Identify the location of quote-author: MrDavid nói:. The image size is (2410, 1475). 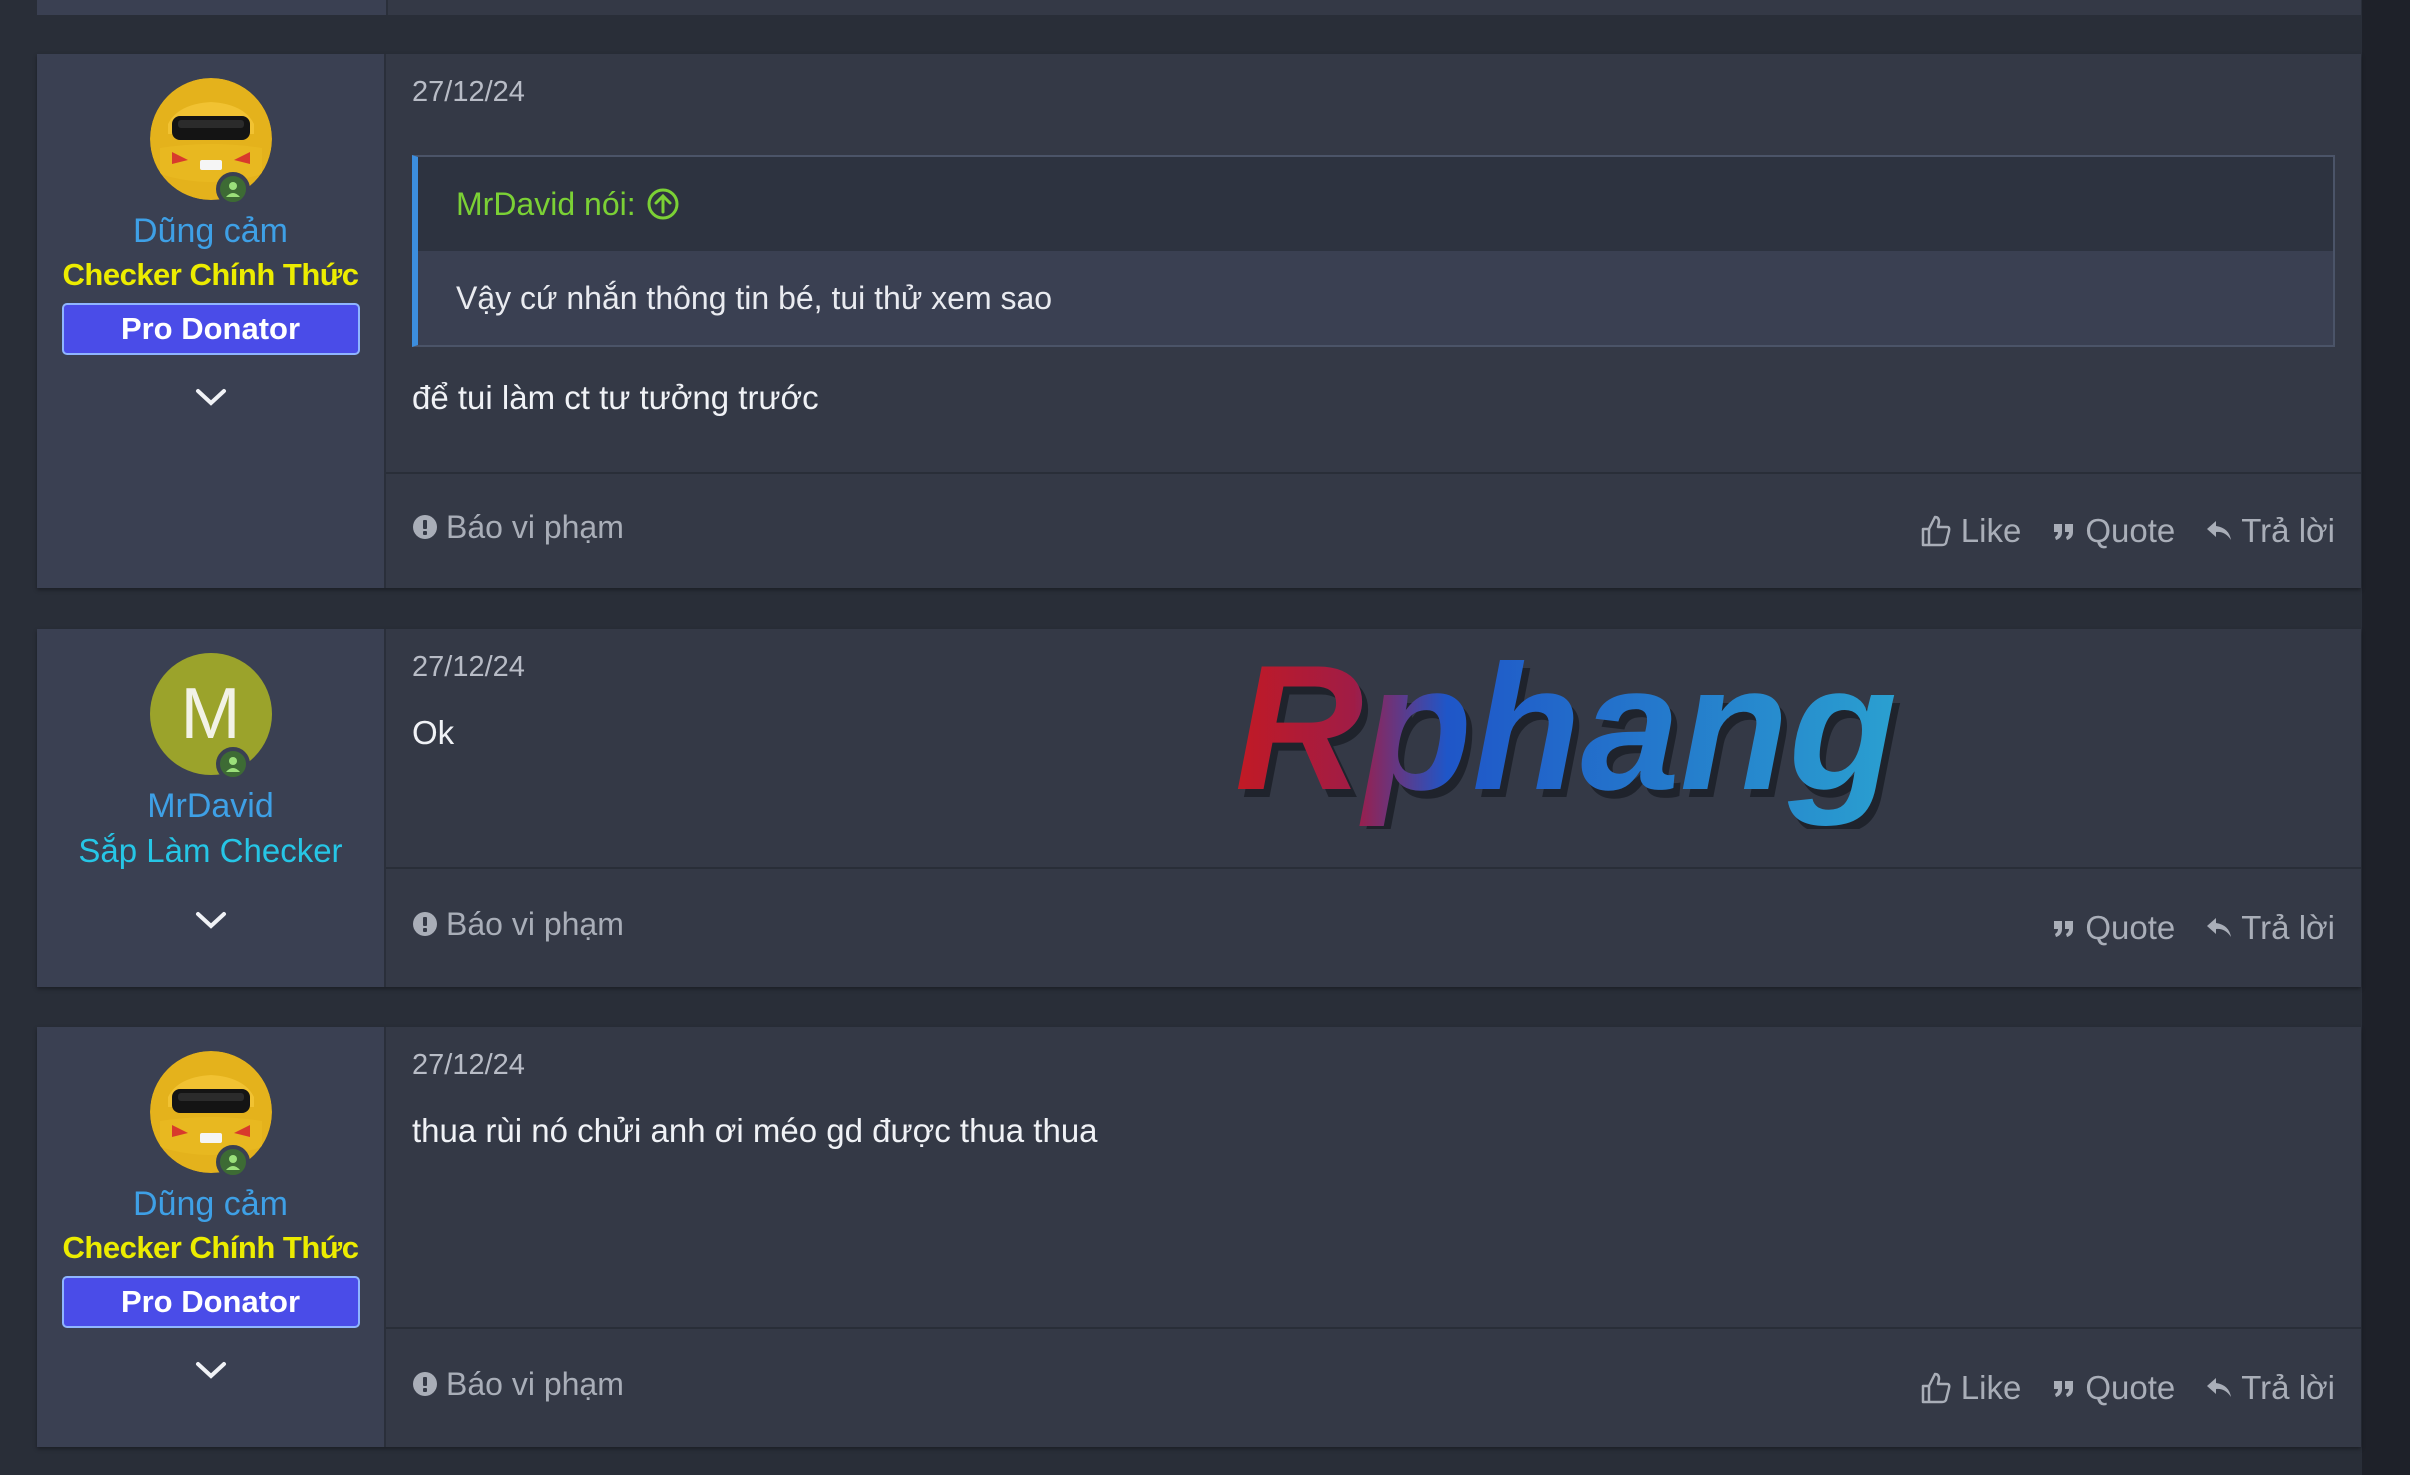
(546, 203).